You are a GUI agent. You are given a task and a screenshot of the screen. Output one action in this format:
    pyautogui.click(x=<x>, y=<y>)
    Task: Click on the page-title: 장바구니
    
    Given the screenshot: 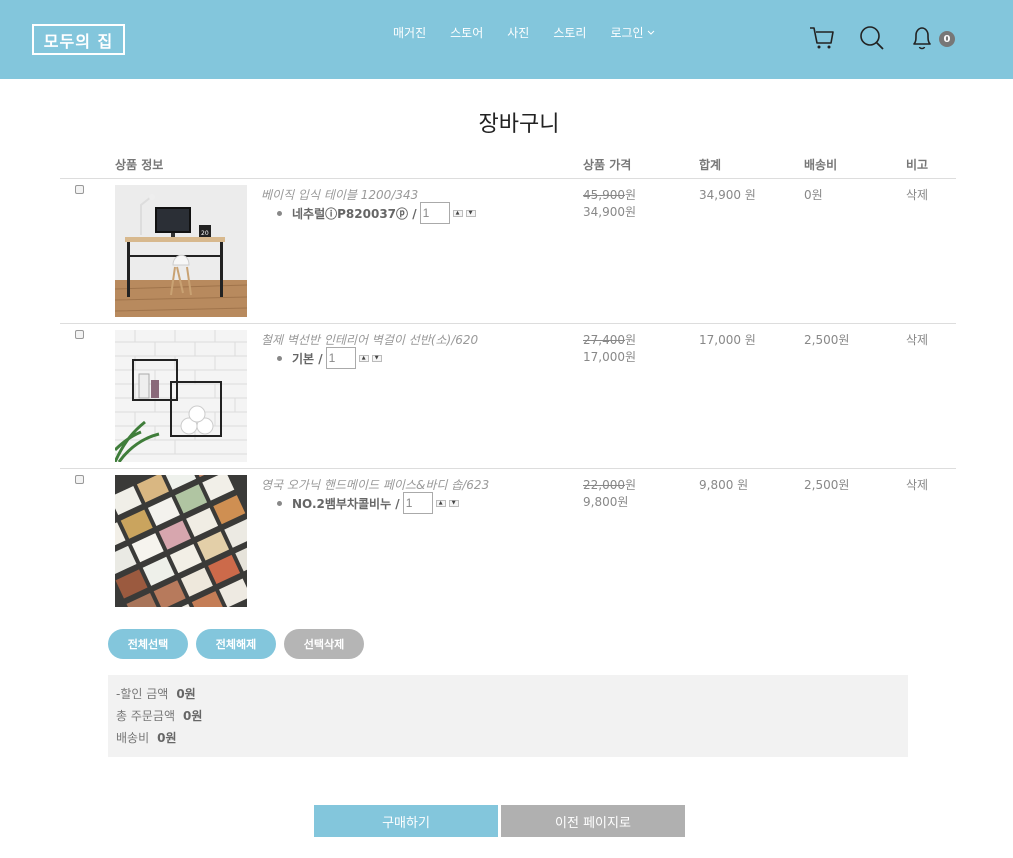 What is the action you would take?
    pyautogui.click(x=519, y=124)
    